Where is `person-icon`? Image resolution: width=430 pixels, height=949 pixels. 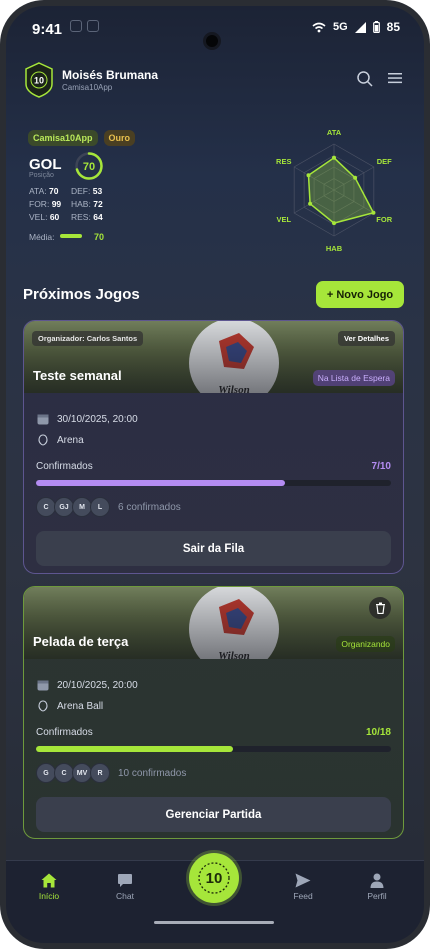 person-icon is located at coordinates (377, 880).